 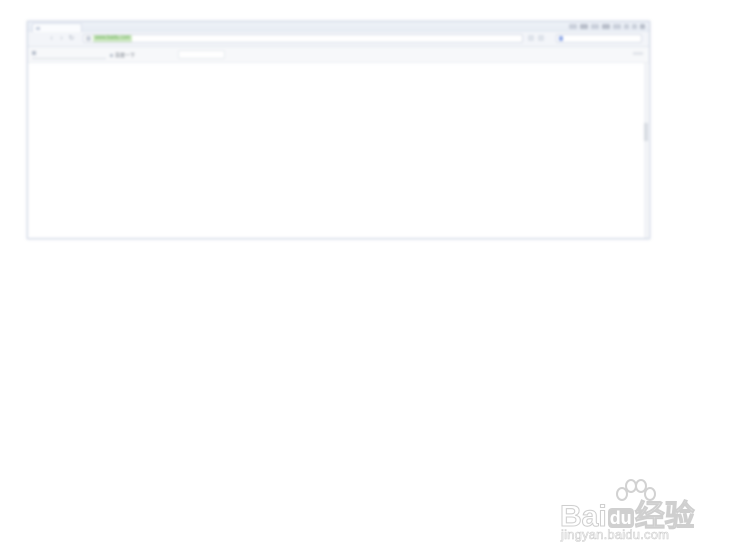 I want to click on bookmark-item-label: 百度一下, so click(x=125, y=56).